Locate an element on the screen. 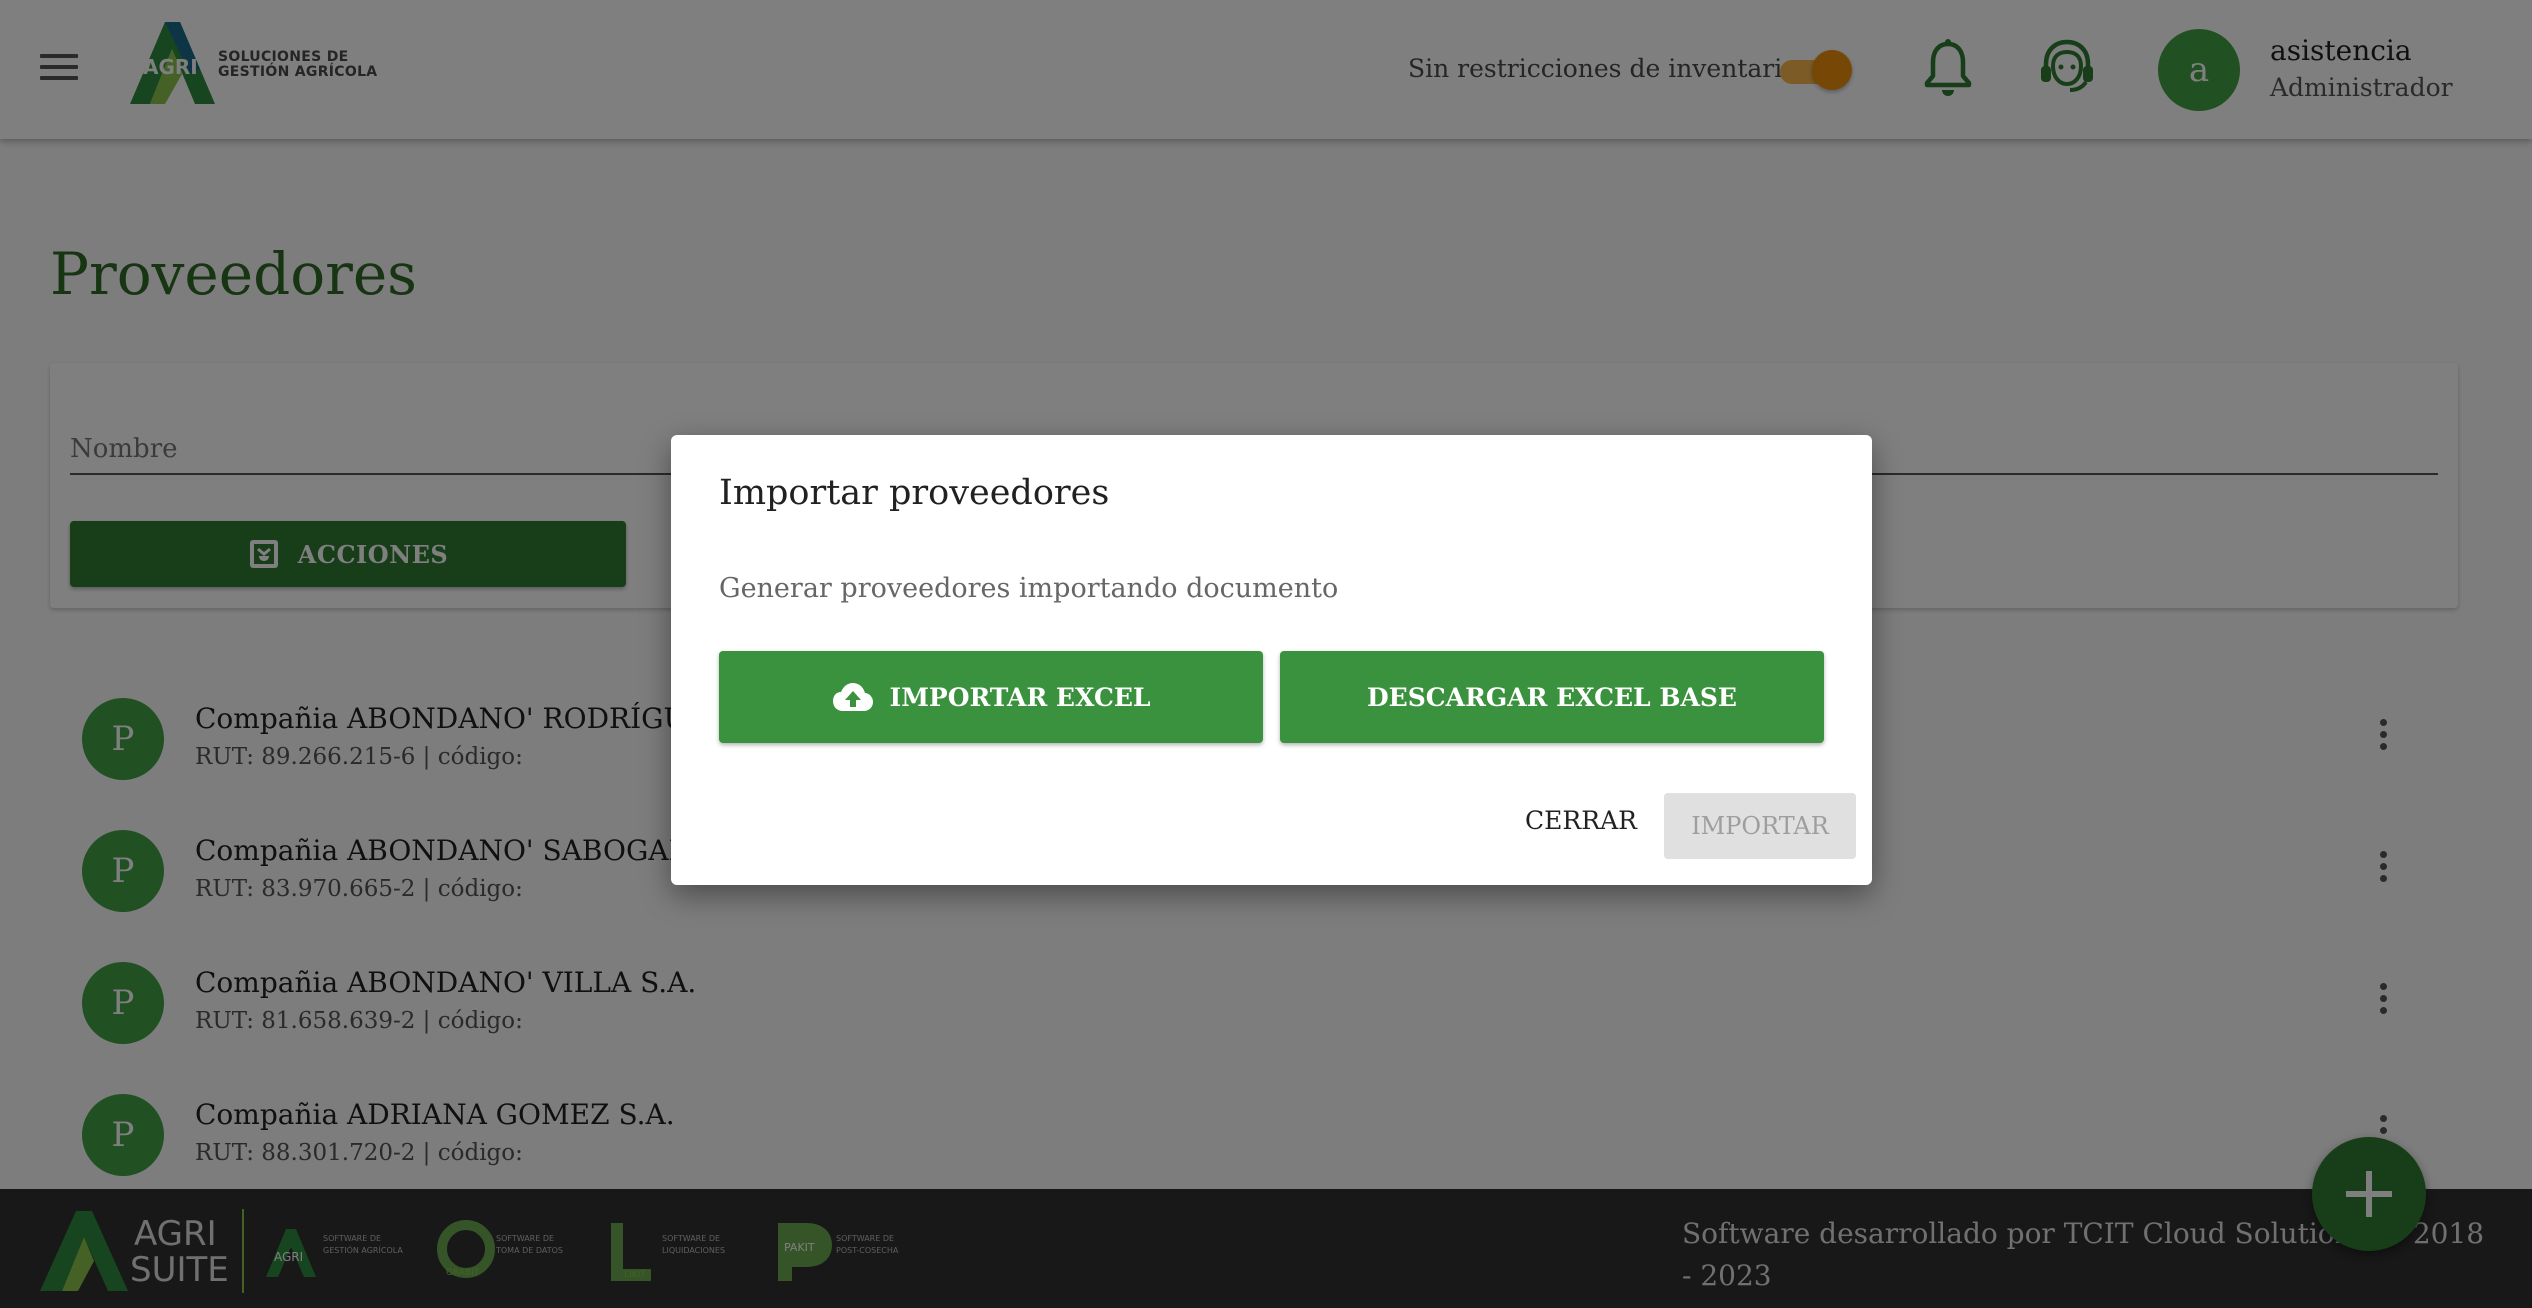 This screenshot has width=2532, height=1308. download-base-excel-label: DESCARGAR EXCEL BASE is located at coordinates (1552, 697).